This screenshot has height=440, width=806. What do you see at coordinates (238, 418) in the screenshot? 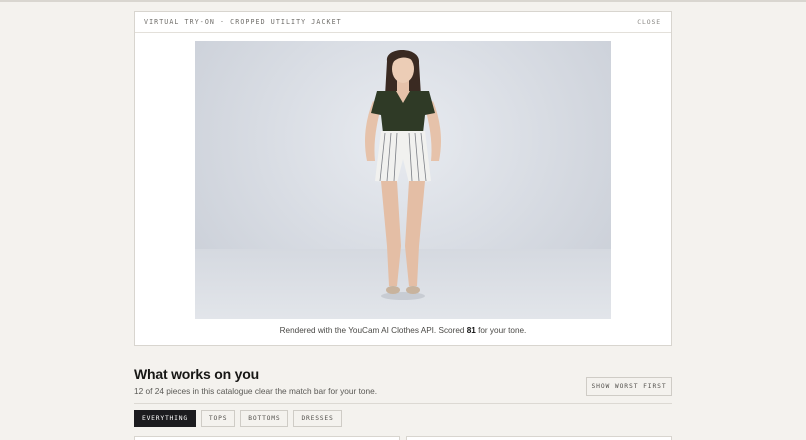
I see `filter-tabs: EVERYTHING TOPS BOTTOMS DRESSES` at bounding box center [238, 418].